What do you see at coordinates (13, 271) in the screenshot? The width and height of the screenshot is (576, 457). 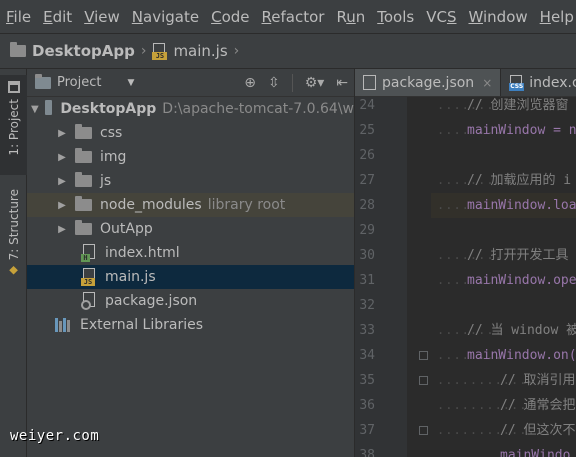 I see `structure-icon: ⯁` at bounding box center [13, 271].